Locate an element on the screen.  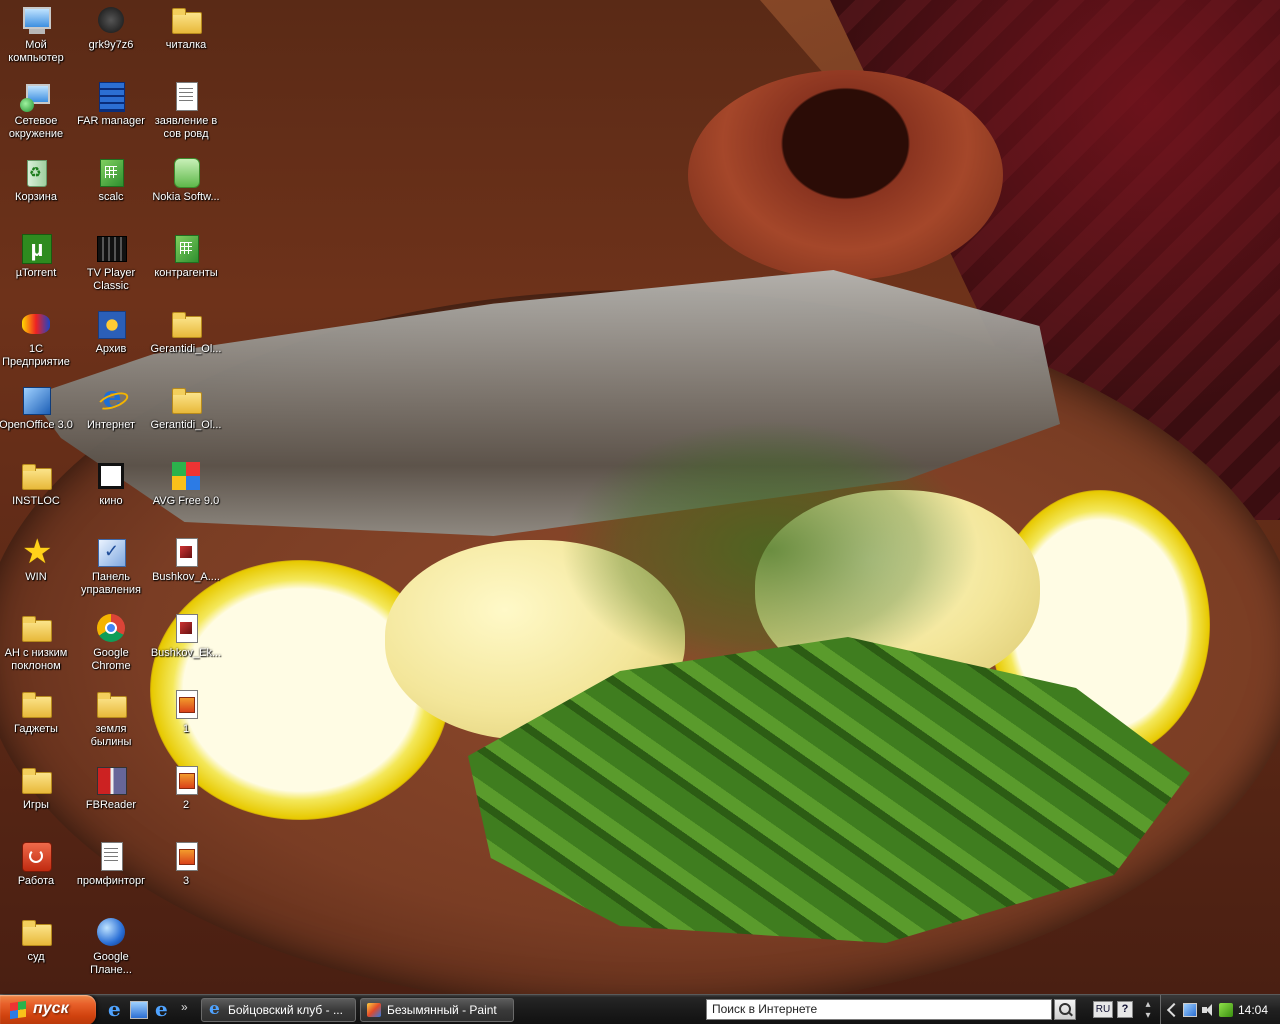
desktop-icon-image-1: 1 is located at coordinates (186, 722).